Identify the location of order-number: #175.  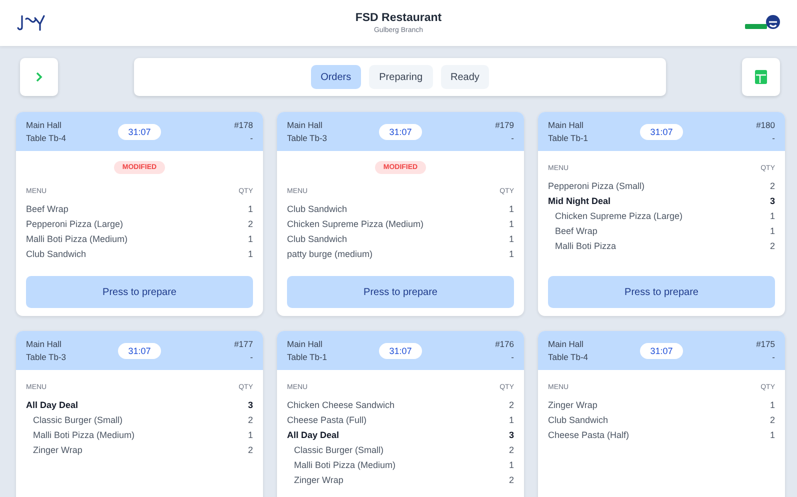
(765, 344).